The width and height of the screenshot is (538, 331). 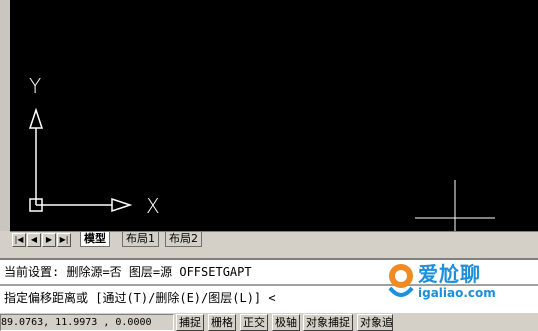 What do you see at coordinates (140, 239) in the screenshot?
I see `tab-layout1: 布局1` at bounding box center [140, 239].